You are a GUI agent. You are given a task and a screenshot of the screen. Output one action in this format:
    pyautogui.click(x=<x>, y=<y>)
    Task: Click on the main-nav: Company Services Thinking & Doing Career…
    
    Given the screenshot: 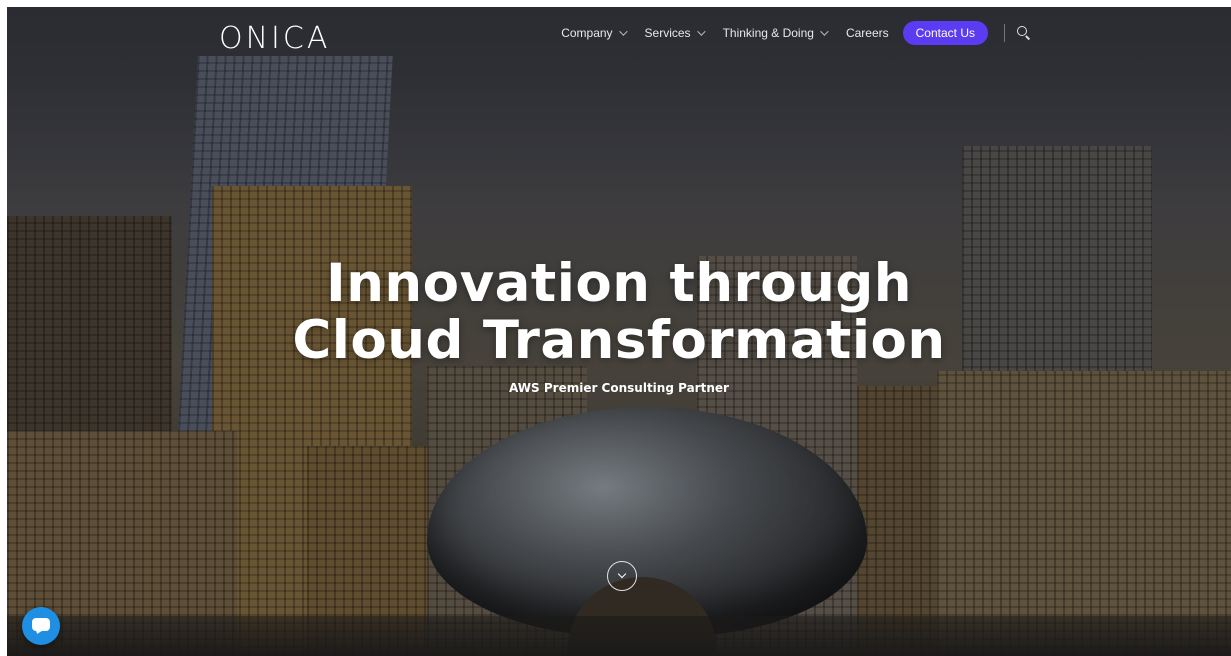 What is the action you would take?
    pyautogui.click(x=791, y=33)
    